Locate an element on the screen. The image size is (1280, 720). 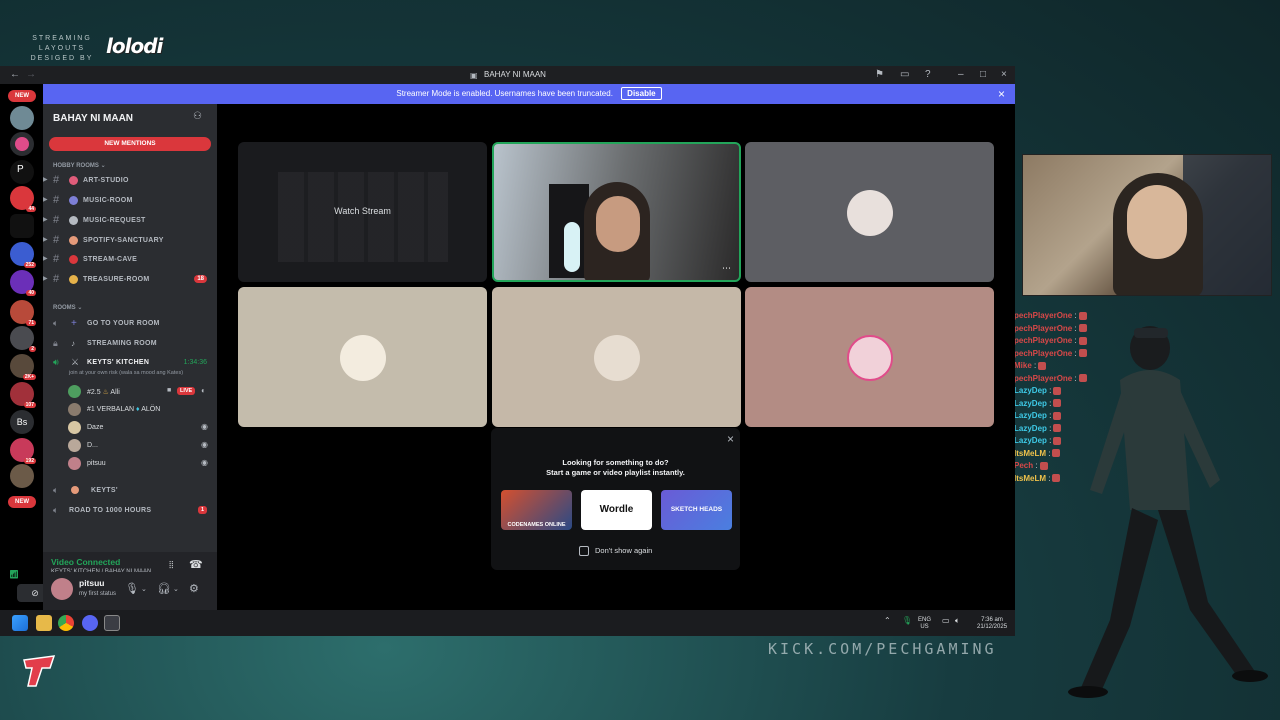
voice-member: Daze ◉ is located at coordinates (142, 428).